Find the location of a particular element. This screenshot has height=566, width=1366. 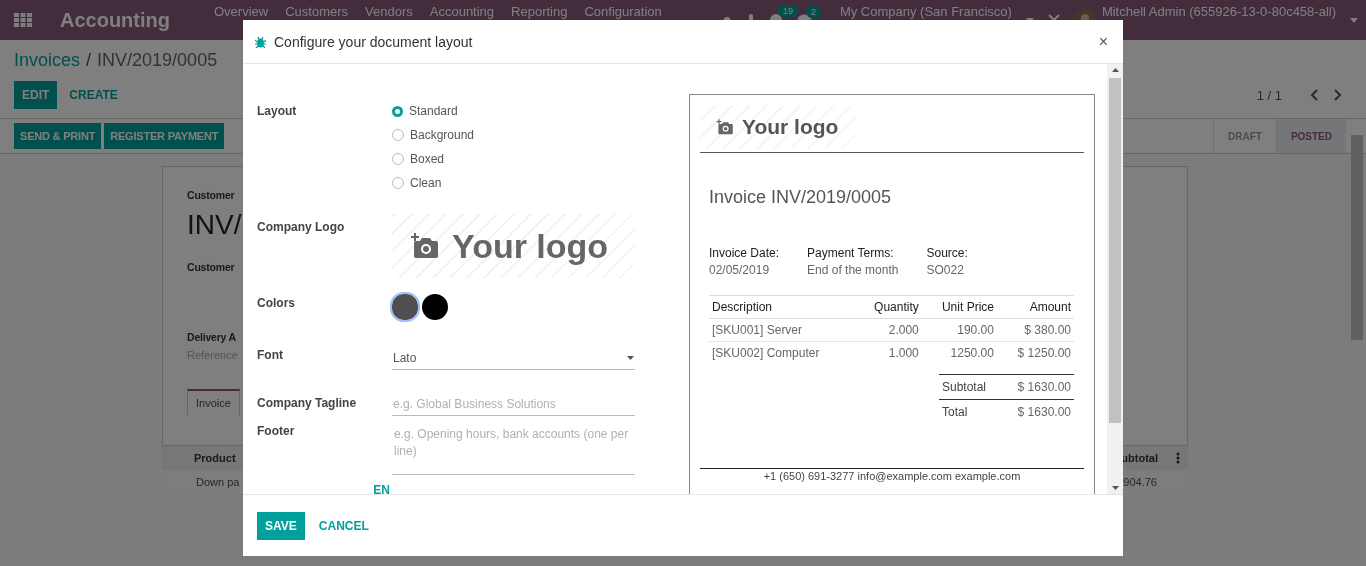

scroll-up-icon is located at coordinates (1115, 70).